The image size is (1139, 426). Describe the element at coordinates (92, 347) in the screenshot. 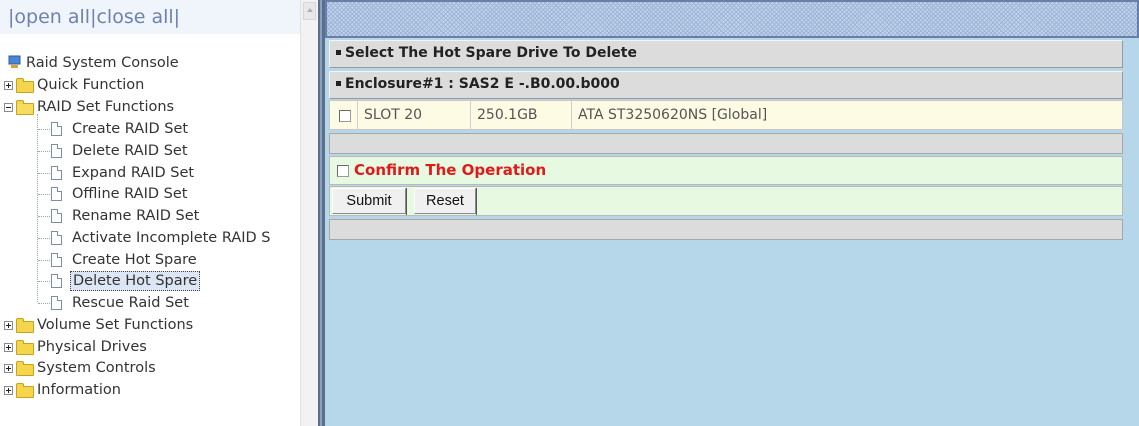

I see `tree-item-label: Physical Drives` at that location.